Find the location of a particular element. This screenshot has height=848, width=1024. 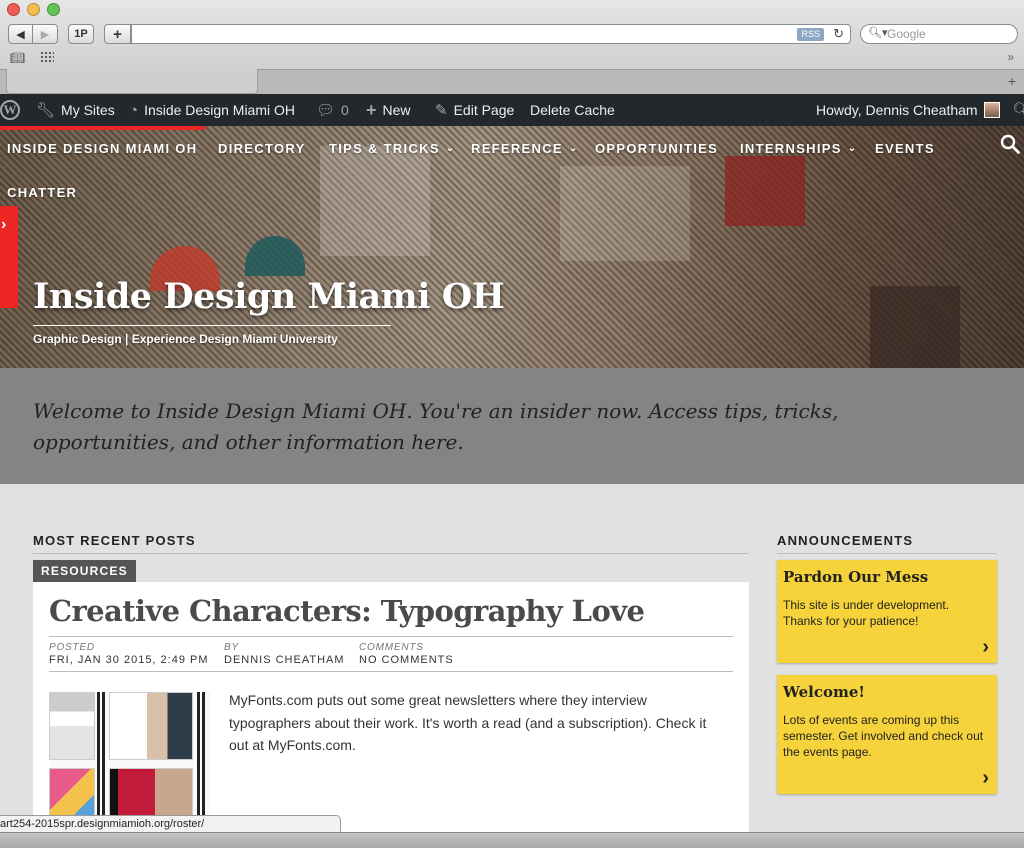

new-label: New is located at coordinates (396, 110).